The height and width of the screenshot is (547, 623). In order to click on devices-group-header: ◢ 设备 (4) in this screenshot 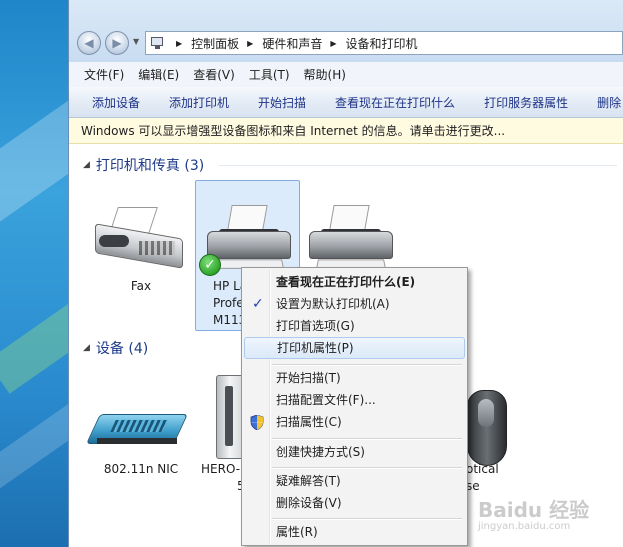, I will do `click(115, 348)`.